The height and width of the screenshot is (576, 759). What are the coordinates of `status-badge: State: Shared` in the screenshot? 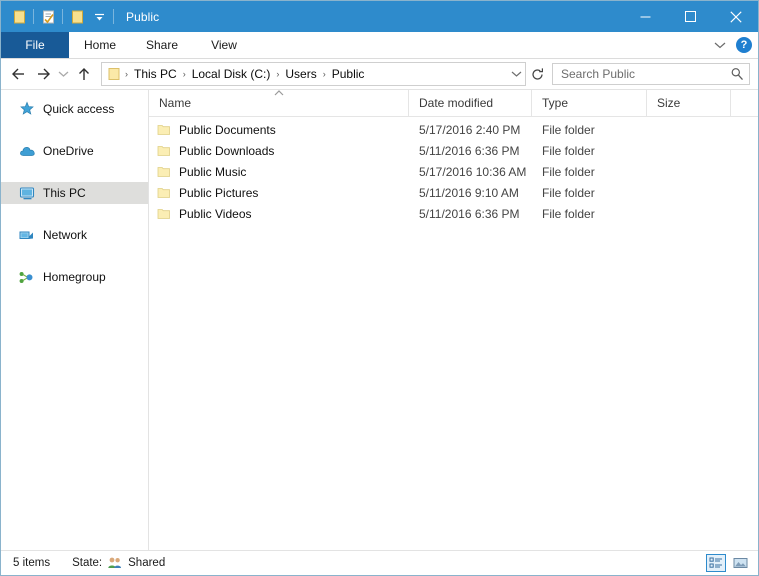 It's located at (118, 563).